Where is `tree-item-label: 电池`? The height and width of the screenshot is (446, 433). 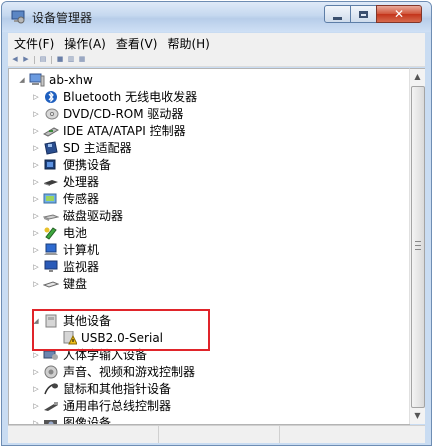 tree-item-label: 电池 is located at coordinates (75, 233).